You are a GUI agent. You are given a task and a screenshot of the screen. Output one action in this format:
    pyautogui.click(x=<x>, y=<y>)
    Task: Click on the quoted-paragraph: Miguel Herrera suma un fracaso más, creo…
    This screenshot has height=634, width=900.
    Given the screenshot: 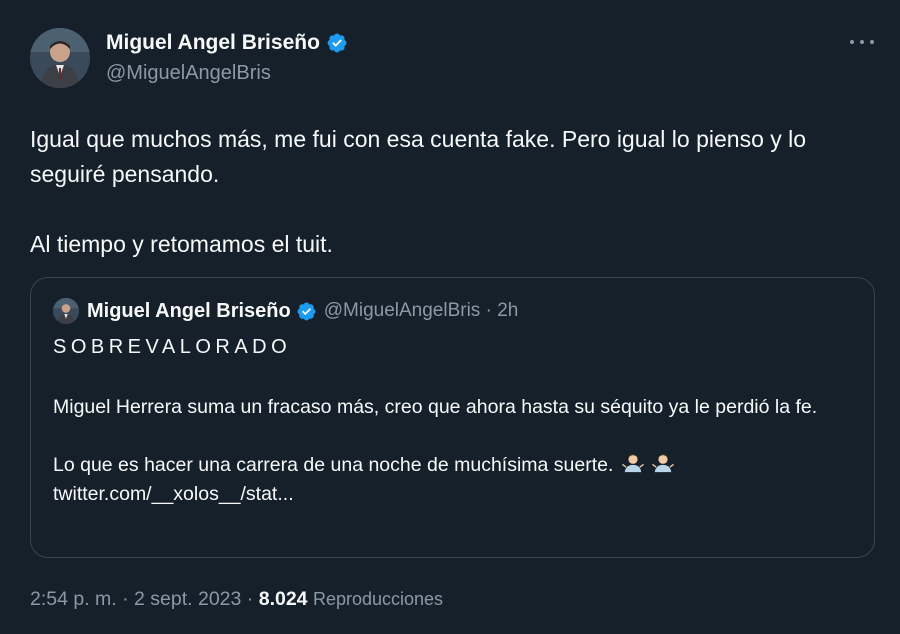 What is the action you would take?
    pyautogui.click(x=435, y=407)
    